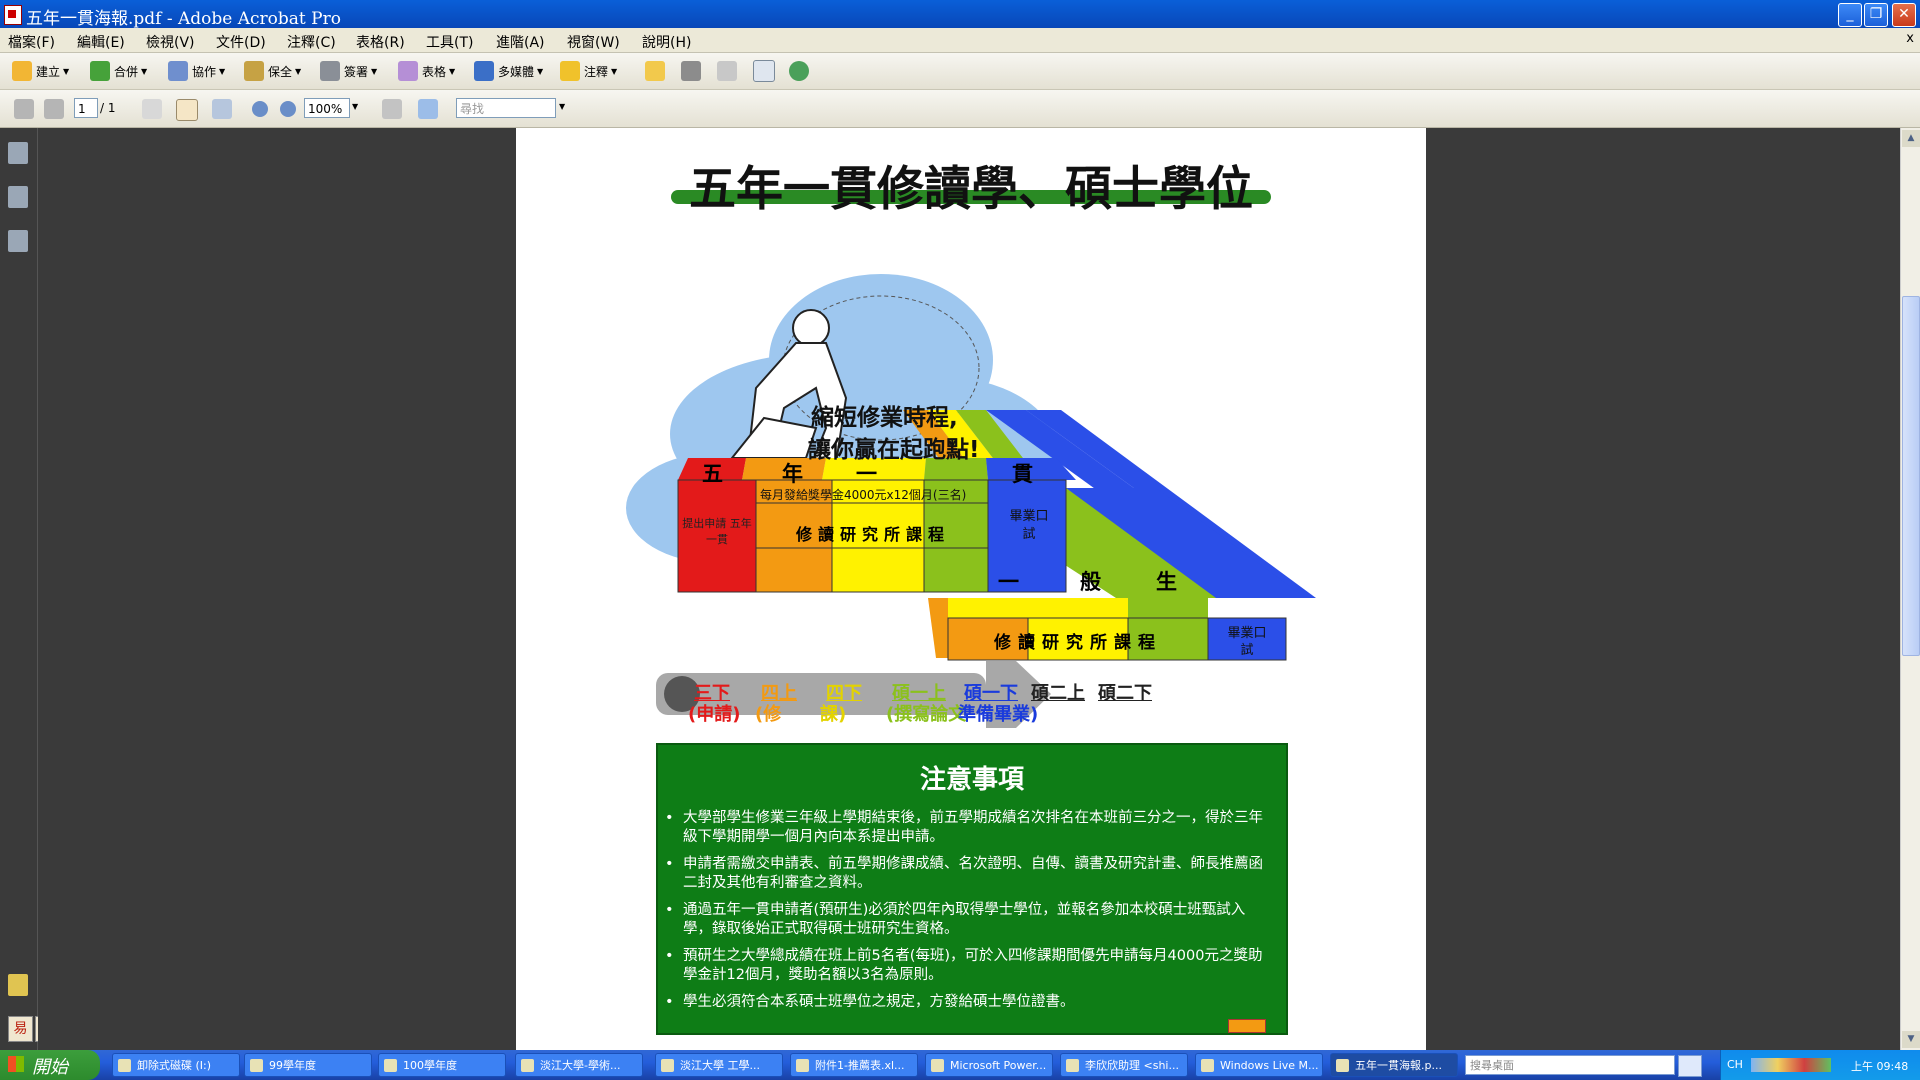 Image resolution: width=1920 pixels, height=1080 pixels. Describe the element at coordinates (1876, 15) in the screenshot. I see `maximize-button: ❐` at that location.